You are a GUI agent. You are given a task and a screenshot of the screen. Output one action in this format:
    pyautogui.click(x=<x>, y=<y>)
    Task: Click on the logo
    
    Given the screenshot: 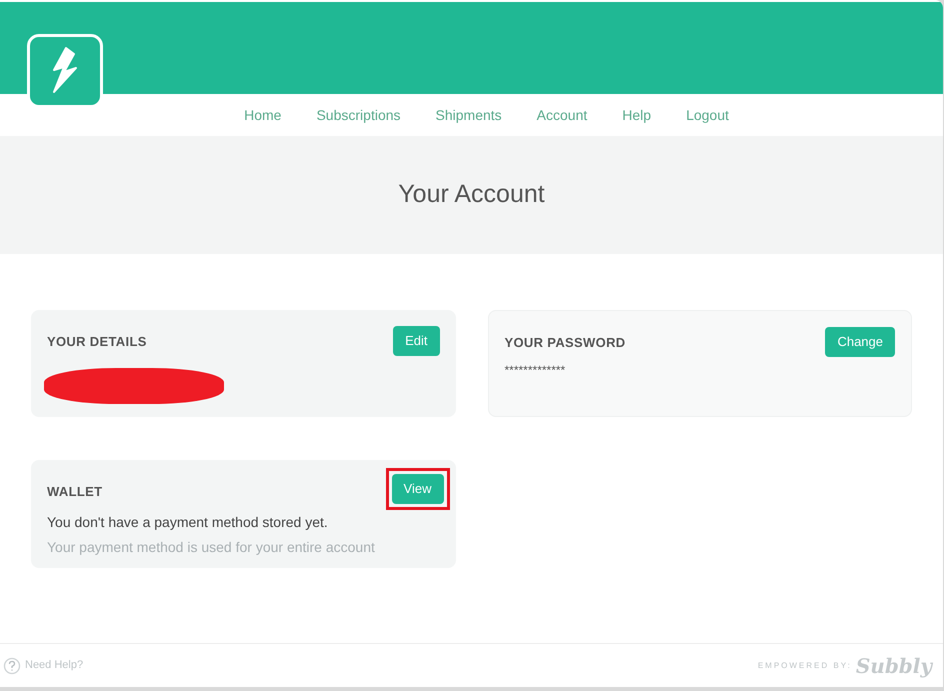 What is the action you would take?
    pyautogui.click(x=65, y=71)
    